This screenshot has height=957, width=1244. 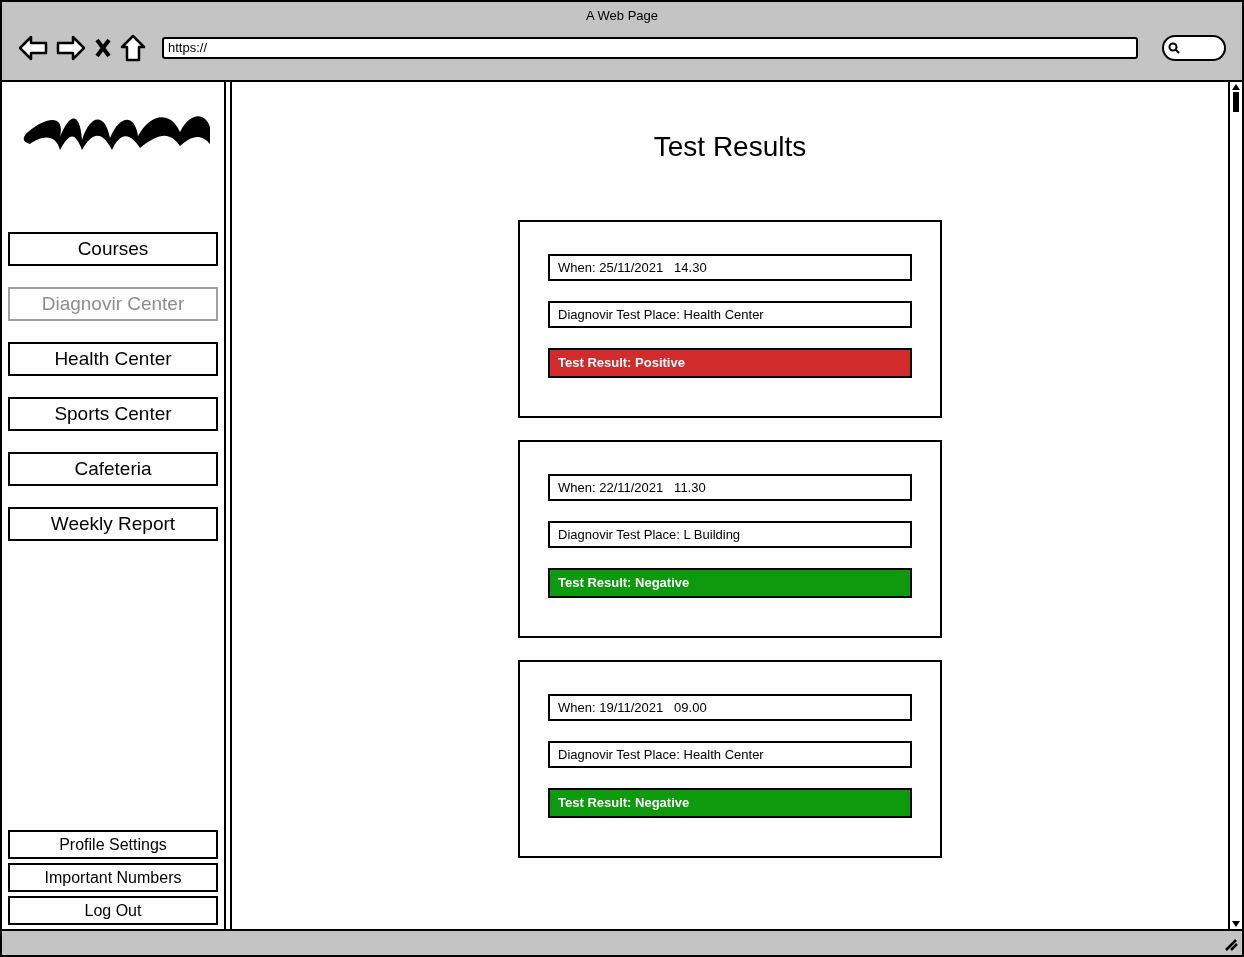 I want to click on date-field: When: 22/11/2021 11.30, so click(x=730, y=487).